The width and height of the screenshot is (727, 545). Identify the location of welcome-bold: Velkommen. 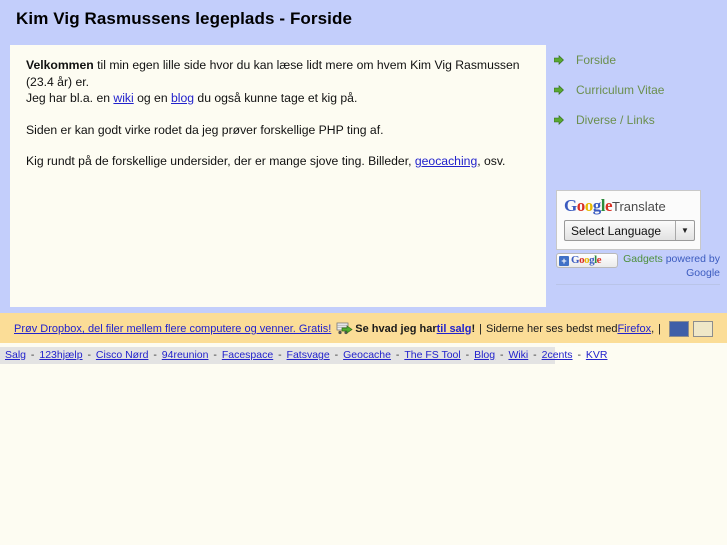
(60, 65).